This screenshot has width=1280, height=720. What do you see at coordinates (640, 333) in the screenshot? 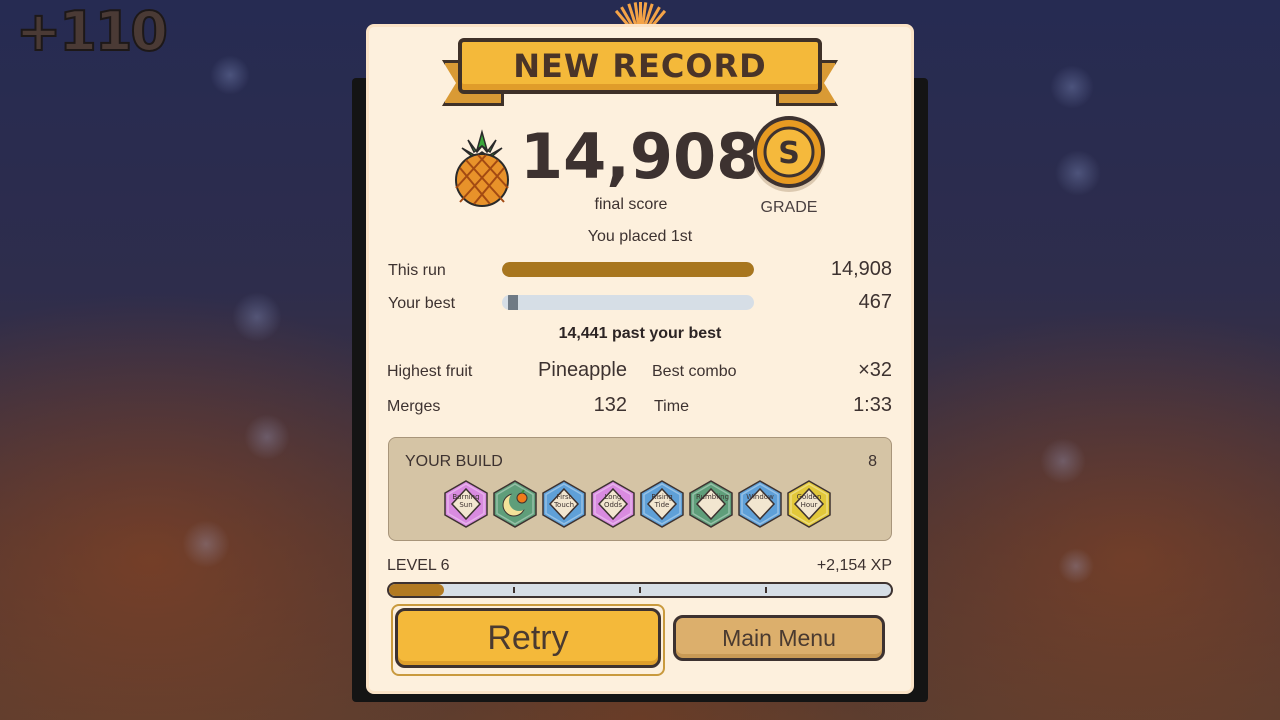
I see `delta-text: 14,441 past your best` at bounding box center [640, 333].